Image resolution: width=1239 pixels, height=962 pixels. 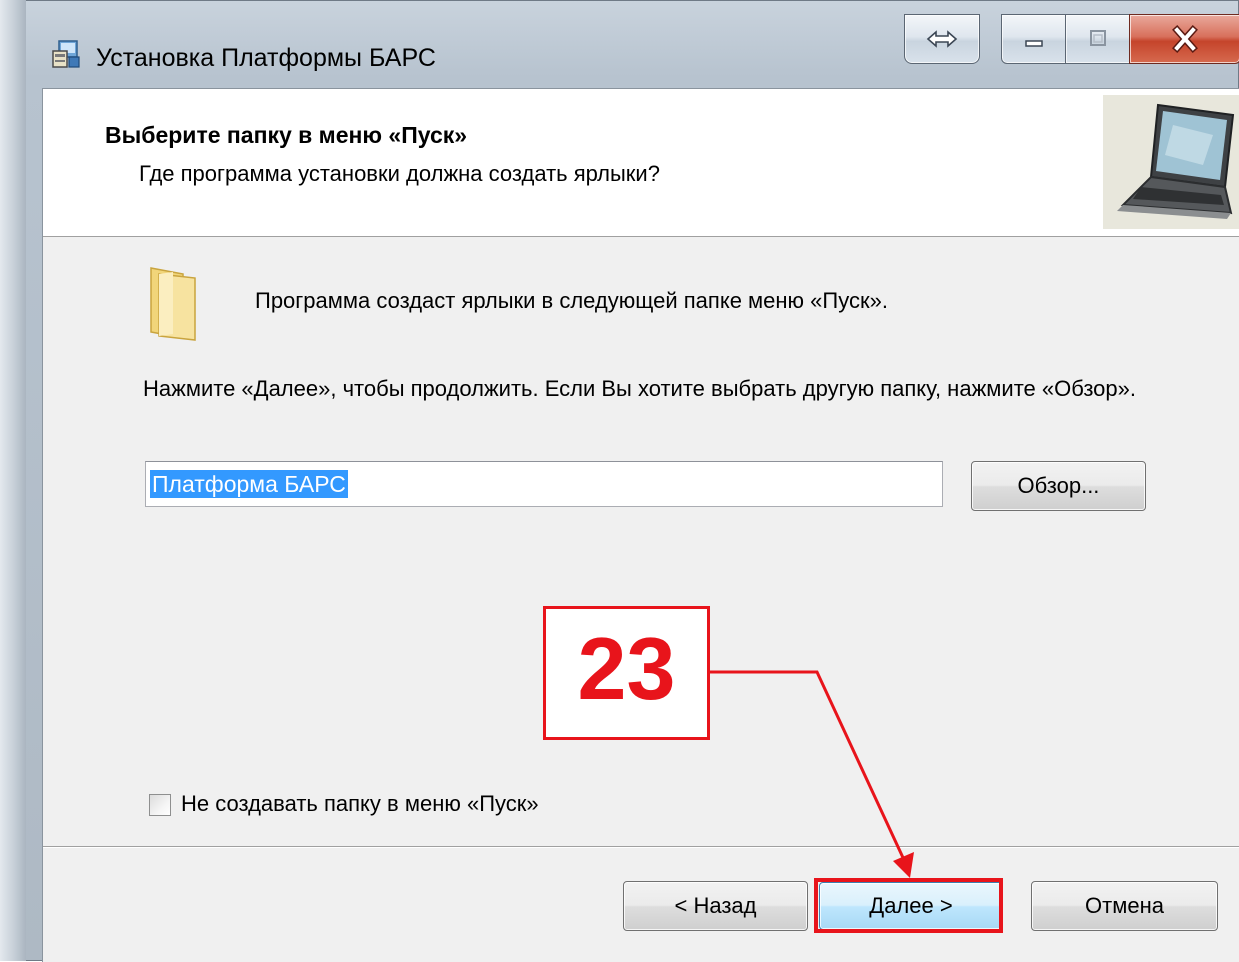 I want to click on maximize-icon, so click(x=1098, y=38).